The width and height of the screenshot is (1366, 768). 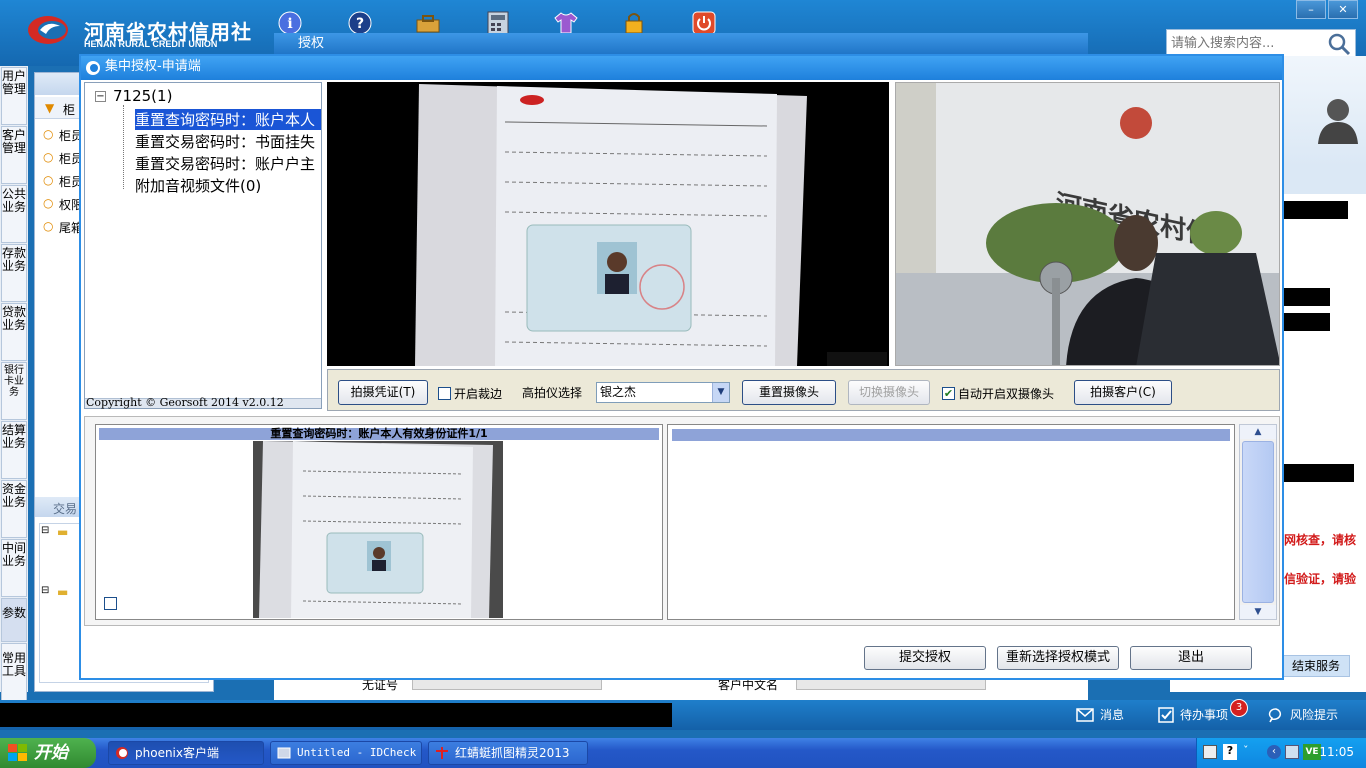 I want to click on messages-label: 消息, so click(x=1112, y=715).